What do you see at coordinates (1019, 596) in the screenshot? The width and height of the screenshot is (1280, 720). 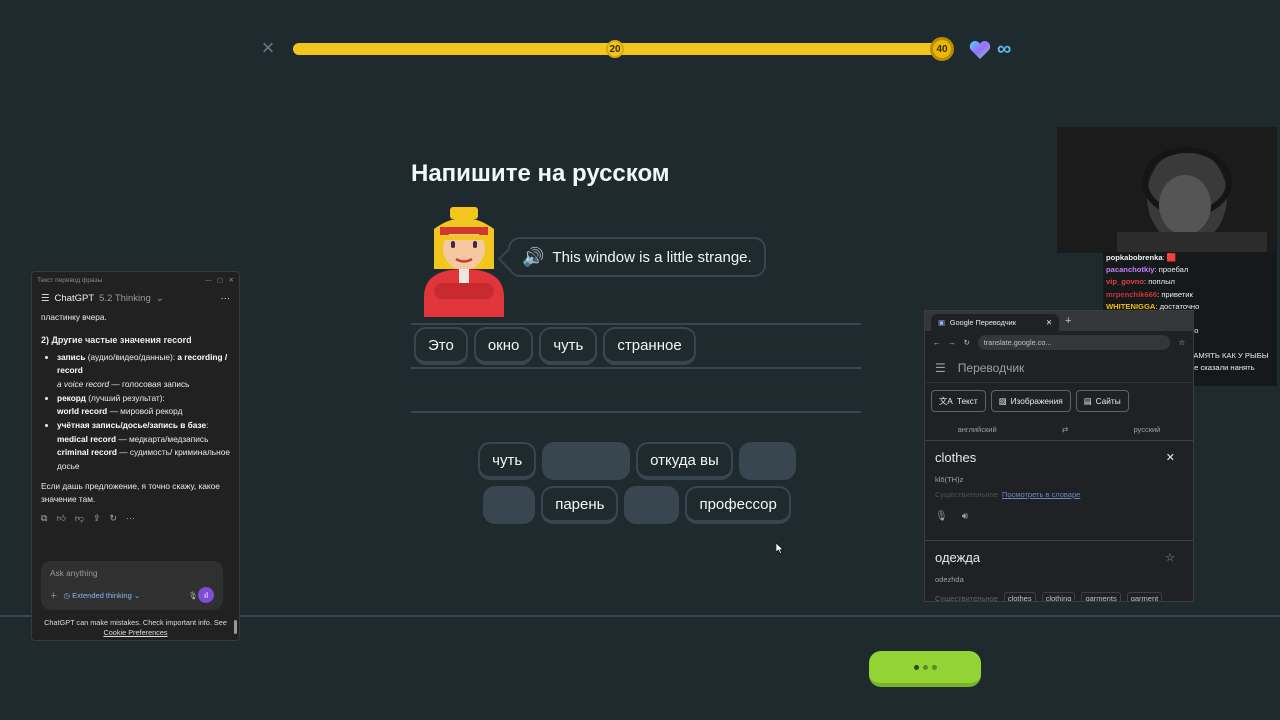 I see `alternative-chip: clothes` at bounding box center [1019, 596].